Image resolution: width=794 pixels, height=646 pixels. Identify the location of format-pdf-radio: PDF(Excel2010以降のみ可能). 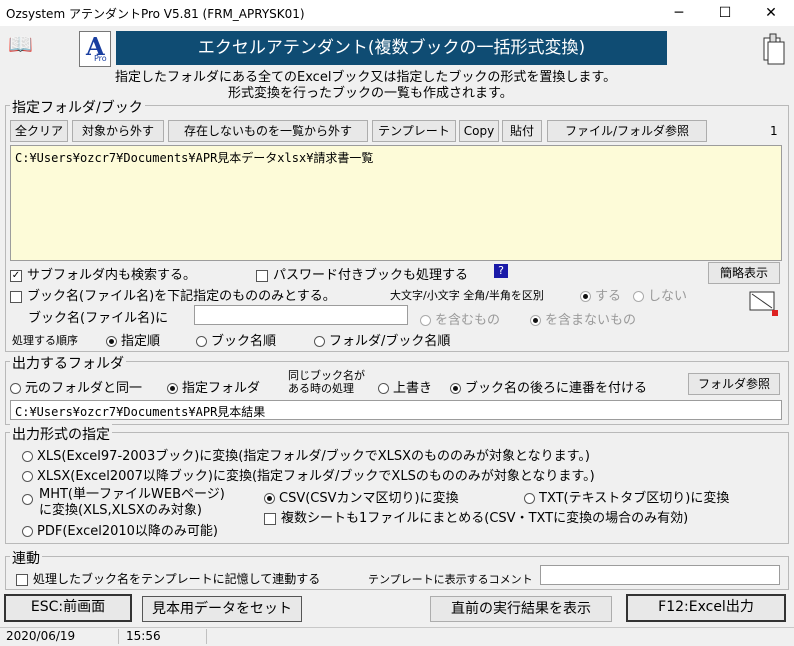
(120, 529).